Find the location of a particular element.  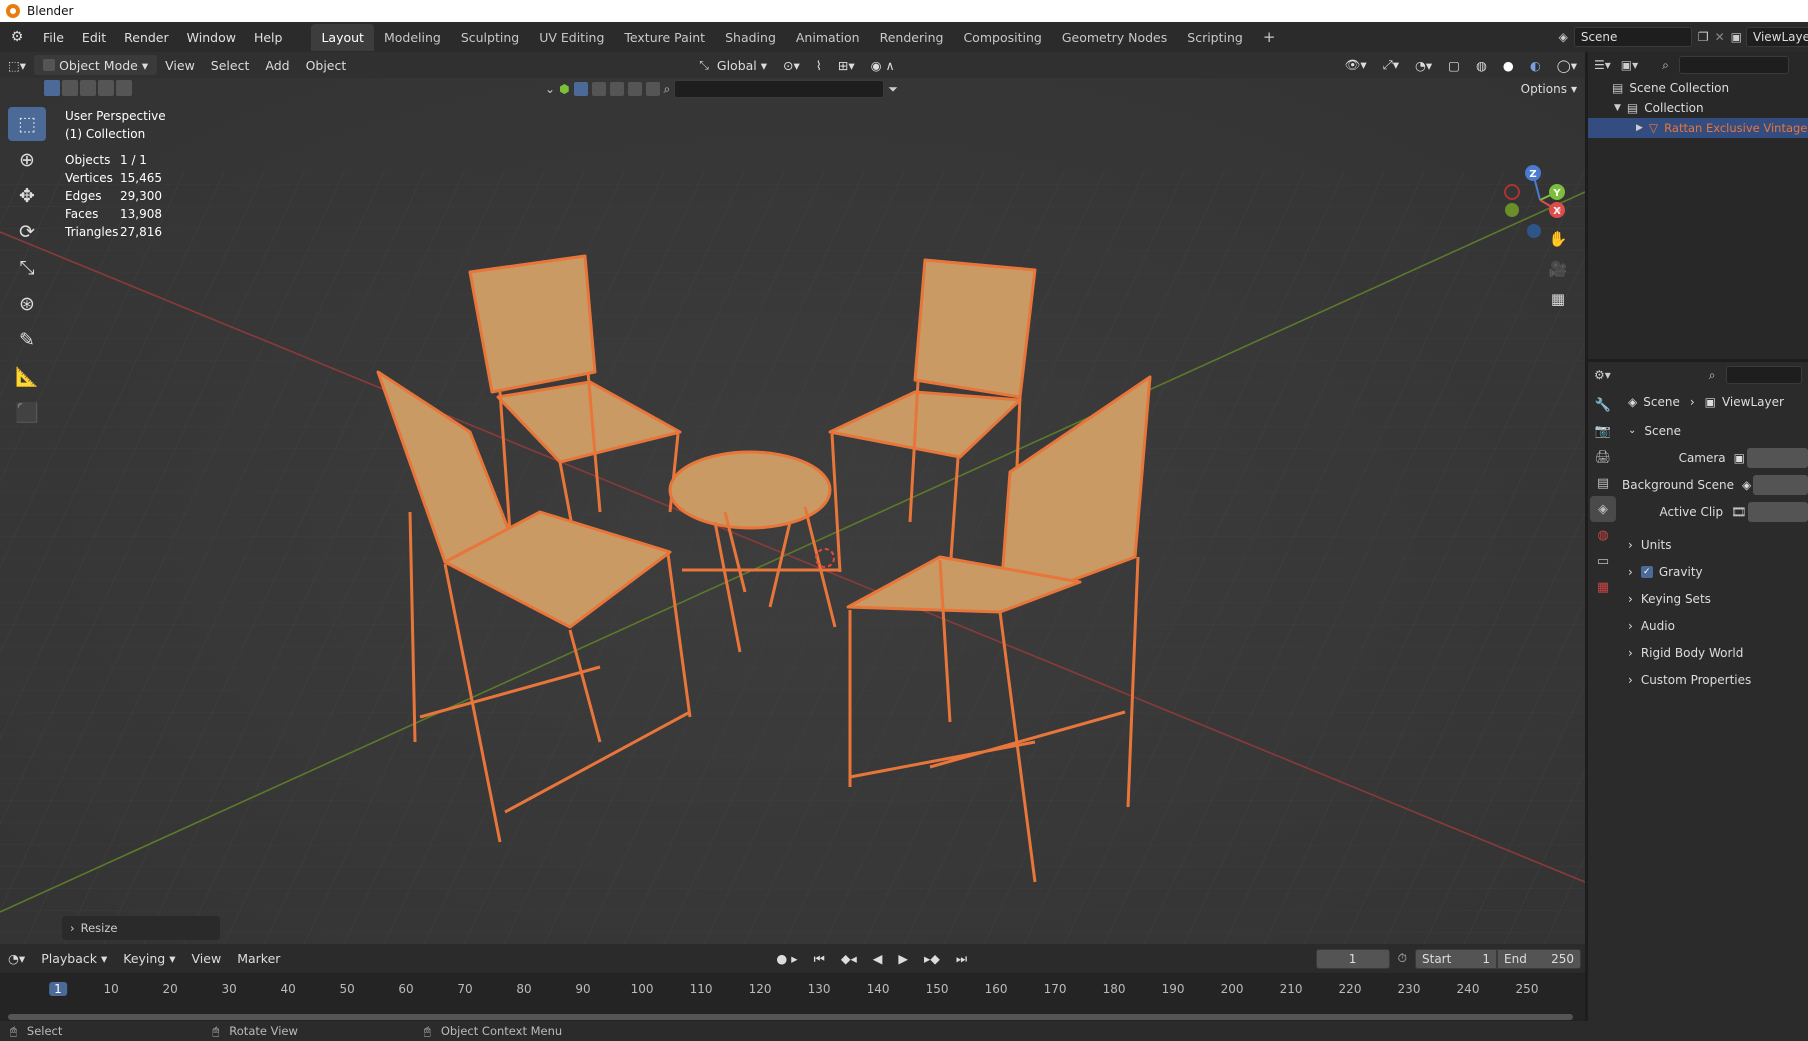

properties-editor-type-icon: ⚙▾ is located at coordinates (1602, 375).